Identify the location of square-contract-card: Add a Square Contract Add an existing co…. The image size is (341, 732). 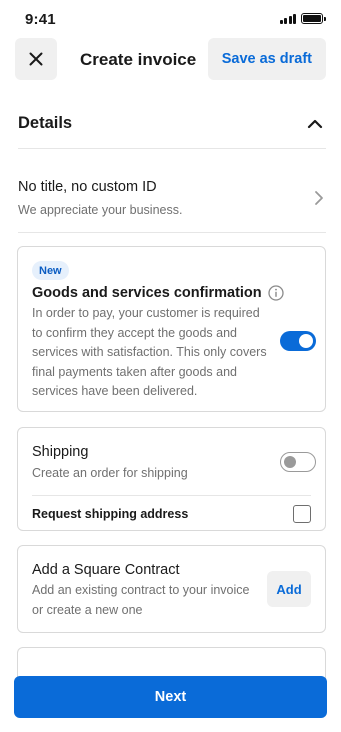
(171, 589).